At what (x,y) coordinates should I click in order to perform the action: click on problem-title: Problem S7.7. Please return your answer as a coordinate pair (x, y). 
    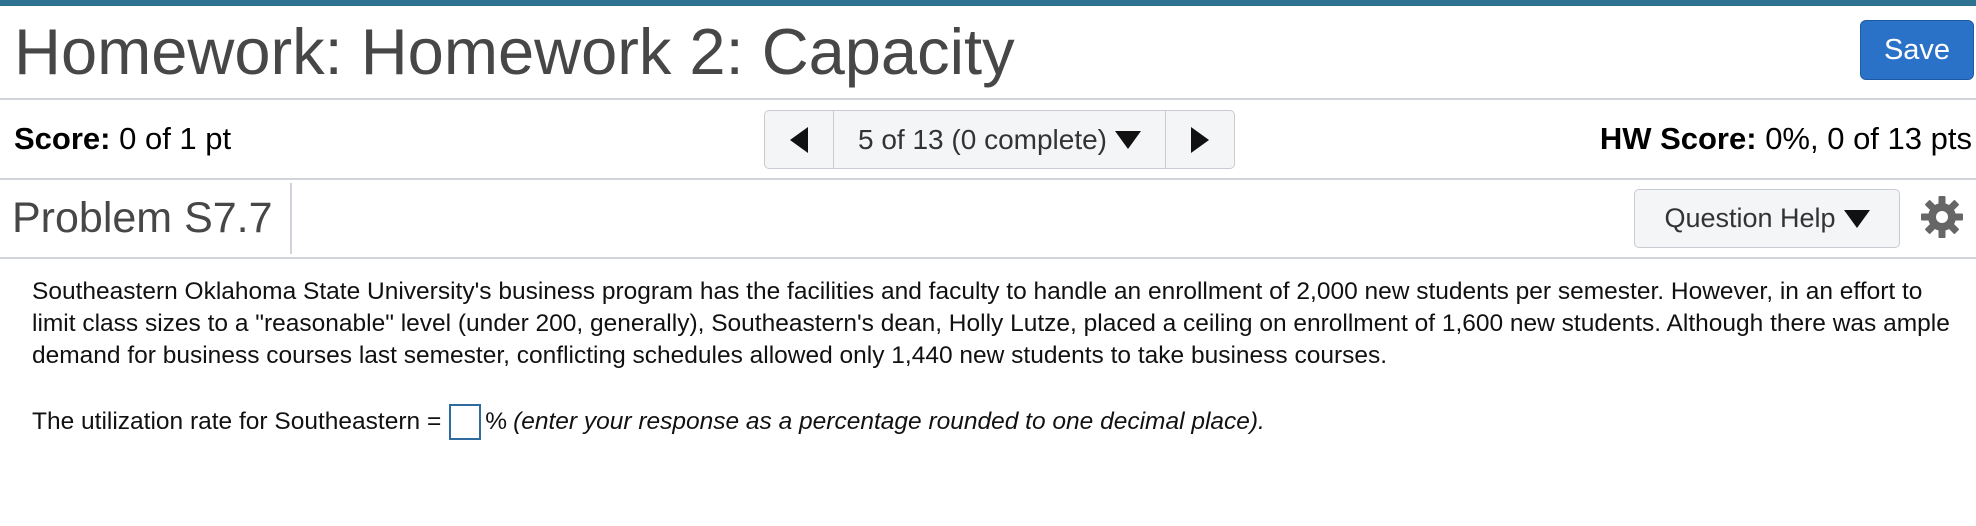
    Looking at the image, I should click on (142, 218).